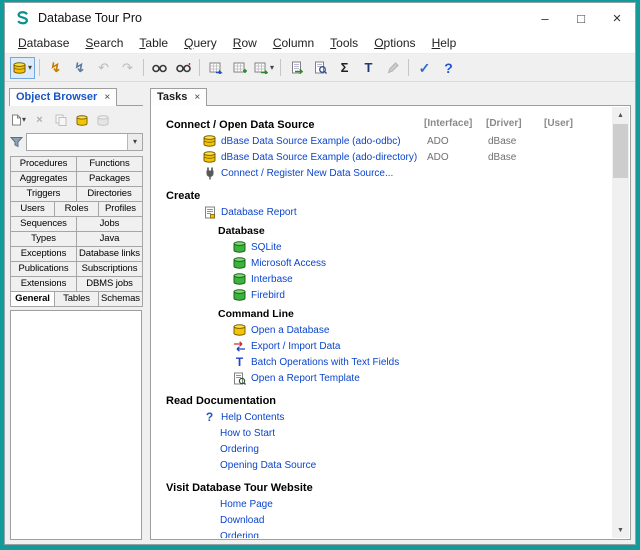 The height and width of the screenshot is (550, 640). What do you see at coordinates (266, 247) in the screenshot?
I see `create-sqlite-link: SQLite` at bounding box center [266, 247].